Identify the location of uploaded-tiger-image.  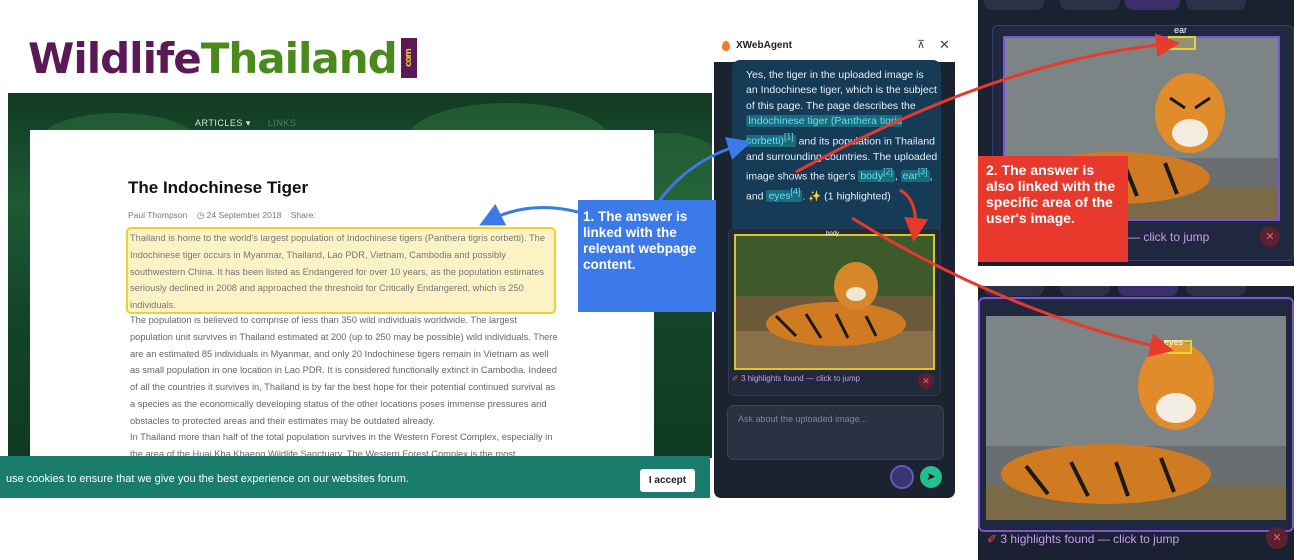
(834, 302).